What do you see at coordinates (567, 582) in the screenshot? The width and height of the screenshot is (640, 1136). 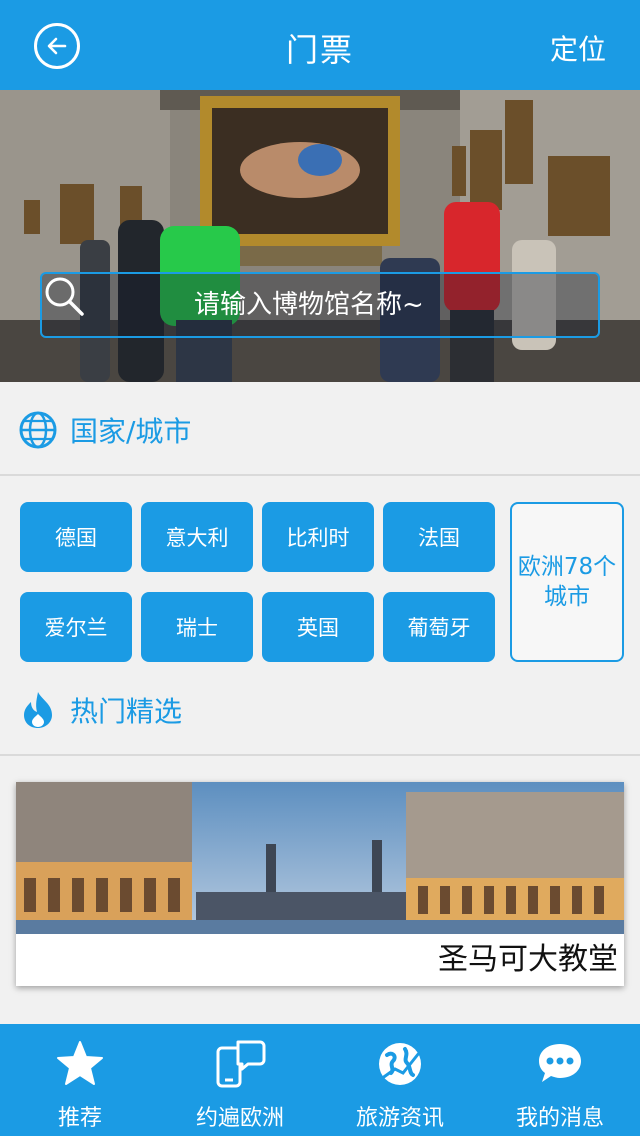 I see `europe-cities-button: 欧洲78个城市` at bounding box center [567, 582].